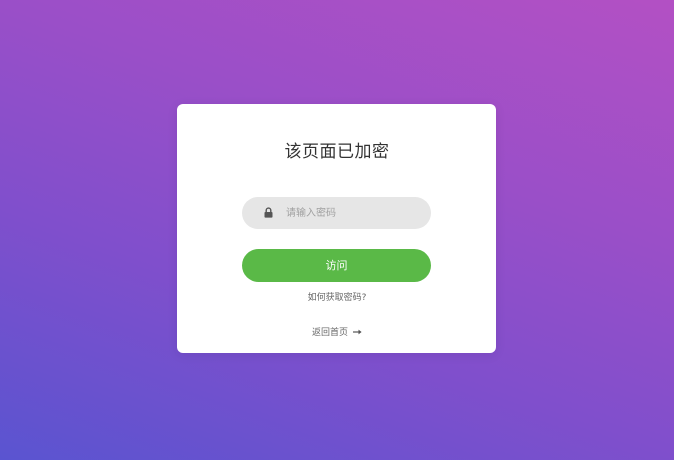  I want to click on visit-button: 访问, so click(336, 265).